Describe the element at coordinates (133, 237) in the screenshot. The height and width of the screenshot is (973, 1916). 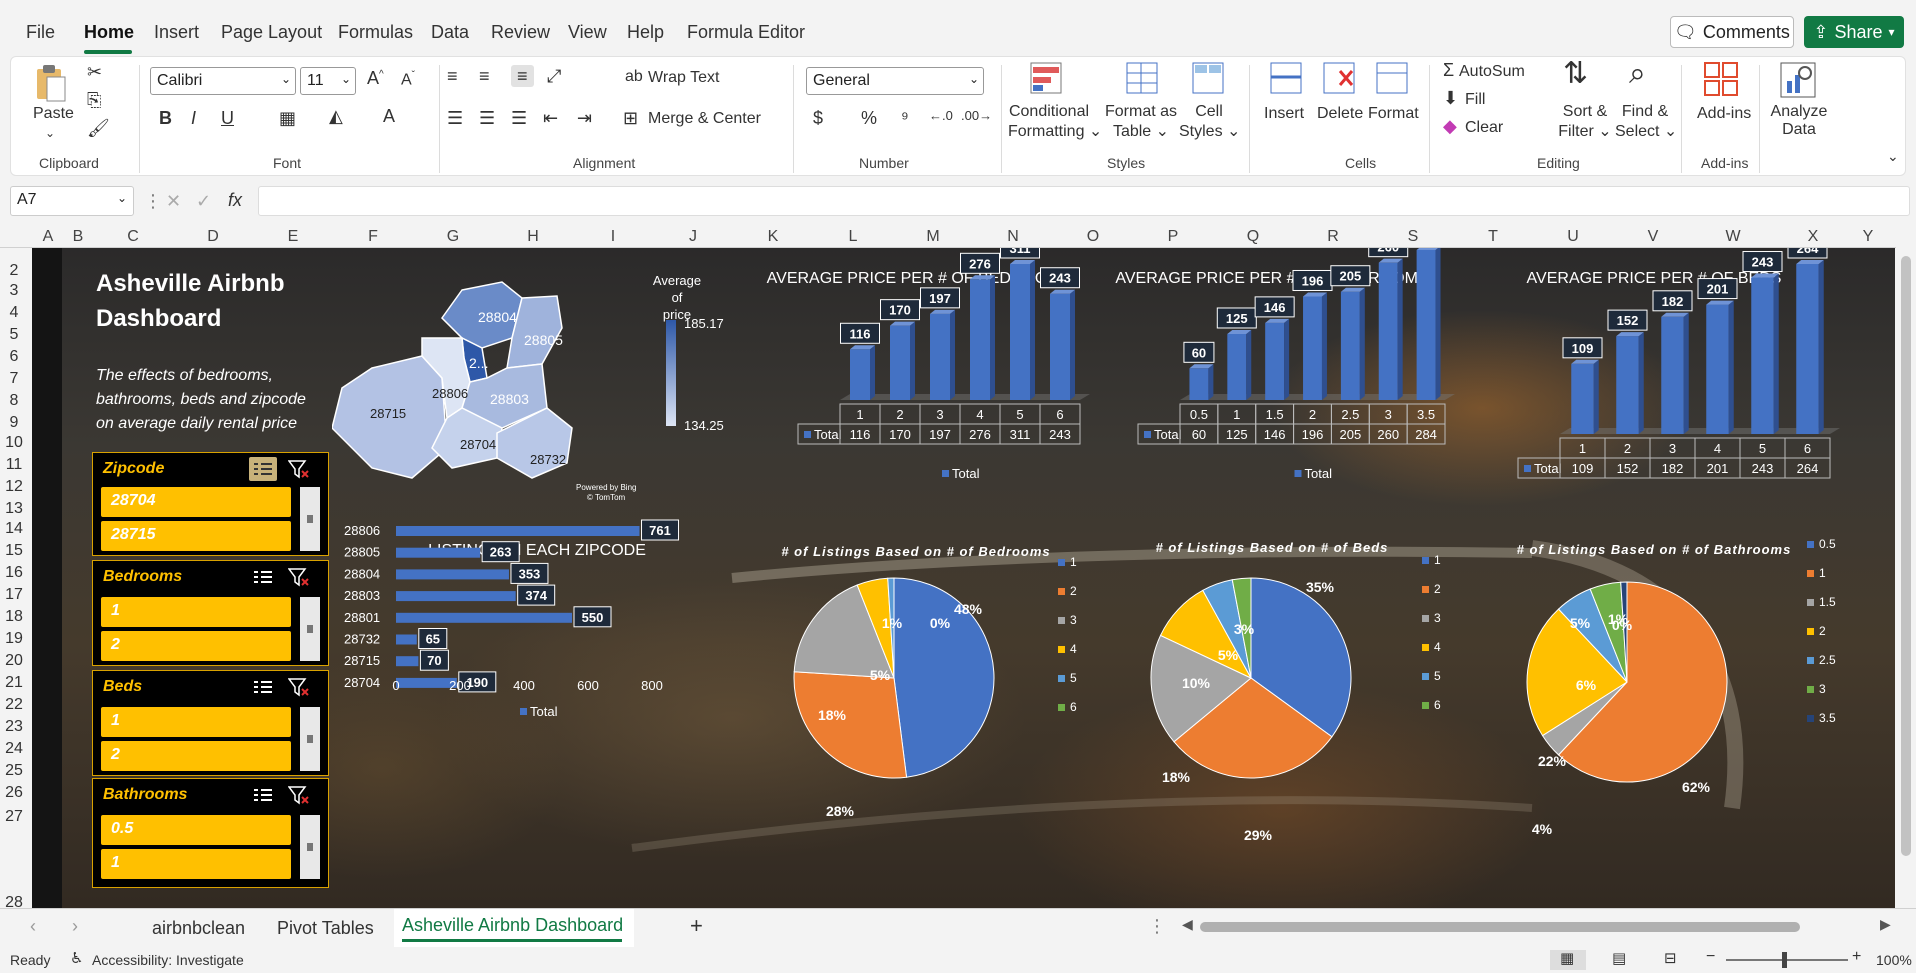
I see `column-header: C` at that location.